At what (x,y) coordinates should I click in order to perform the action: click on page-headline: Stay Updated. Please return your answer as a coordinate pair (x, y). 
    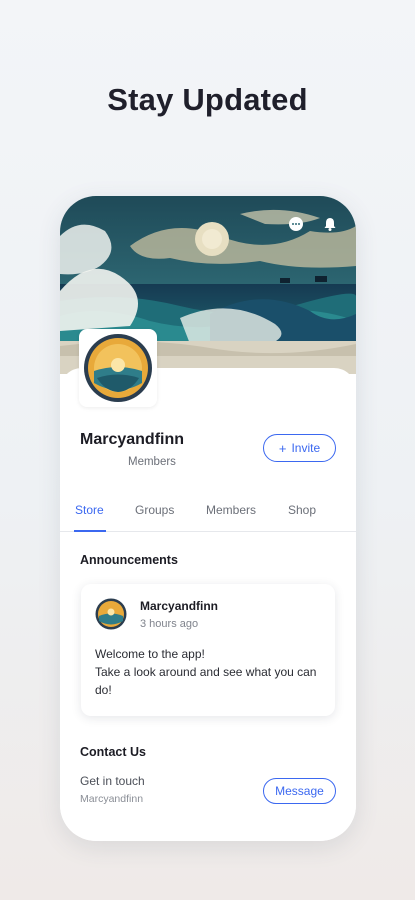
    Looking at the image, I should click on (207, 99).